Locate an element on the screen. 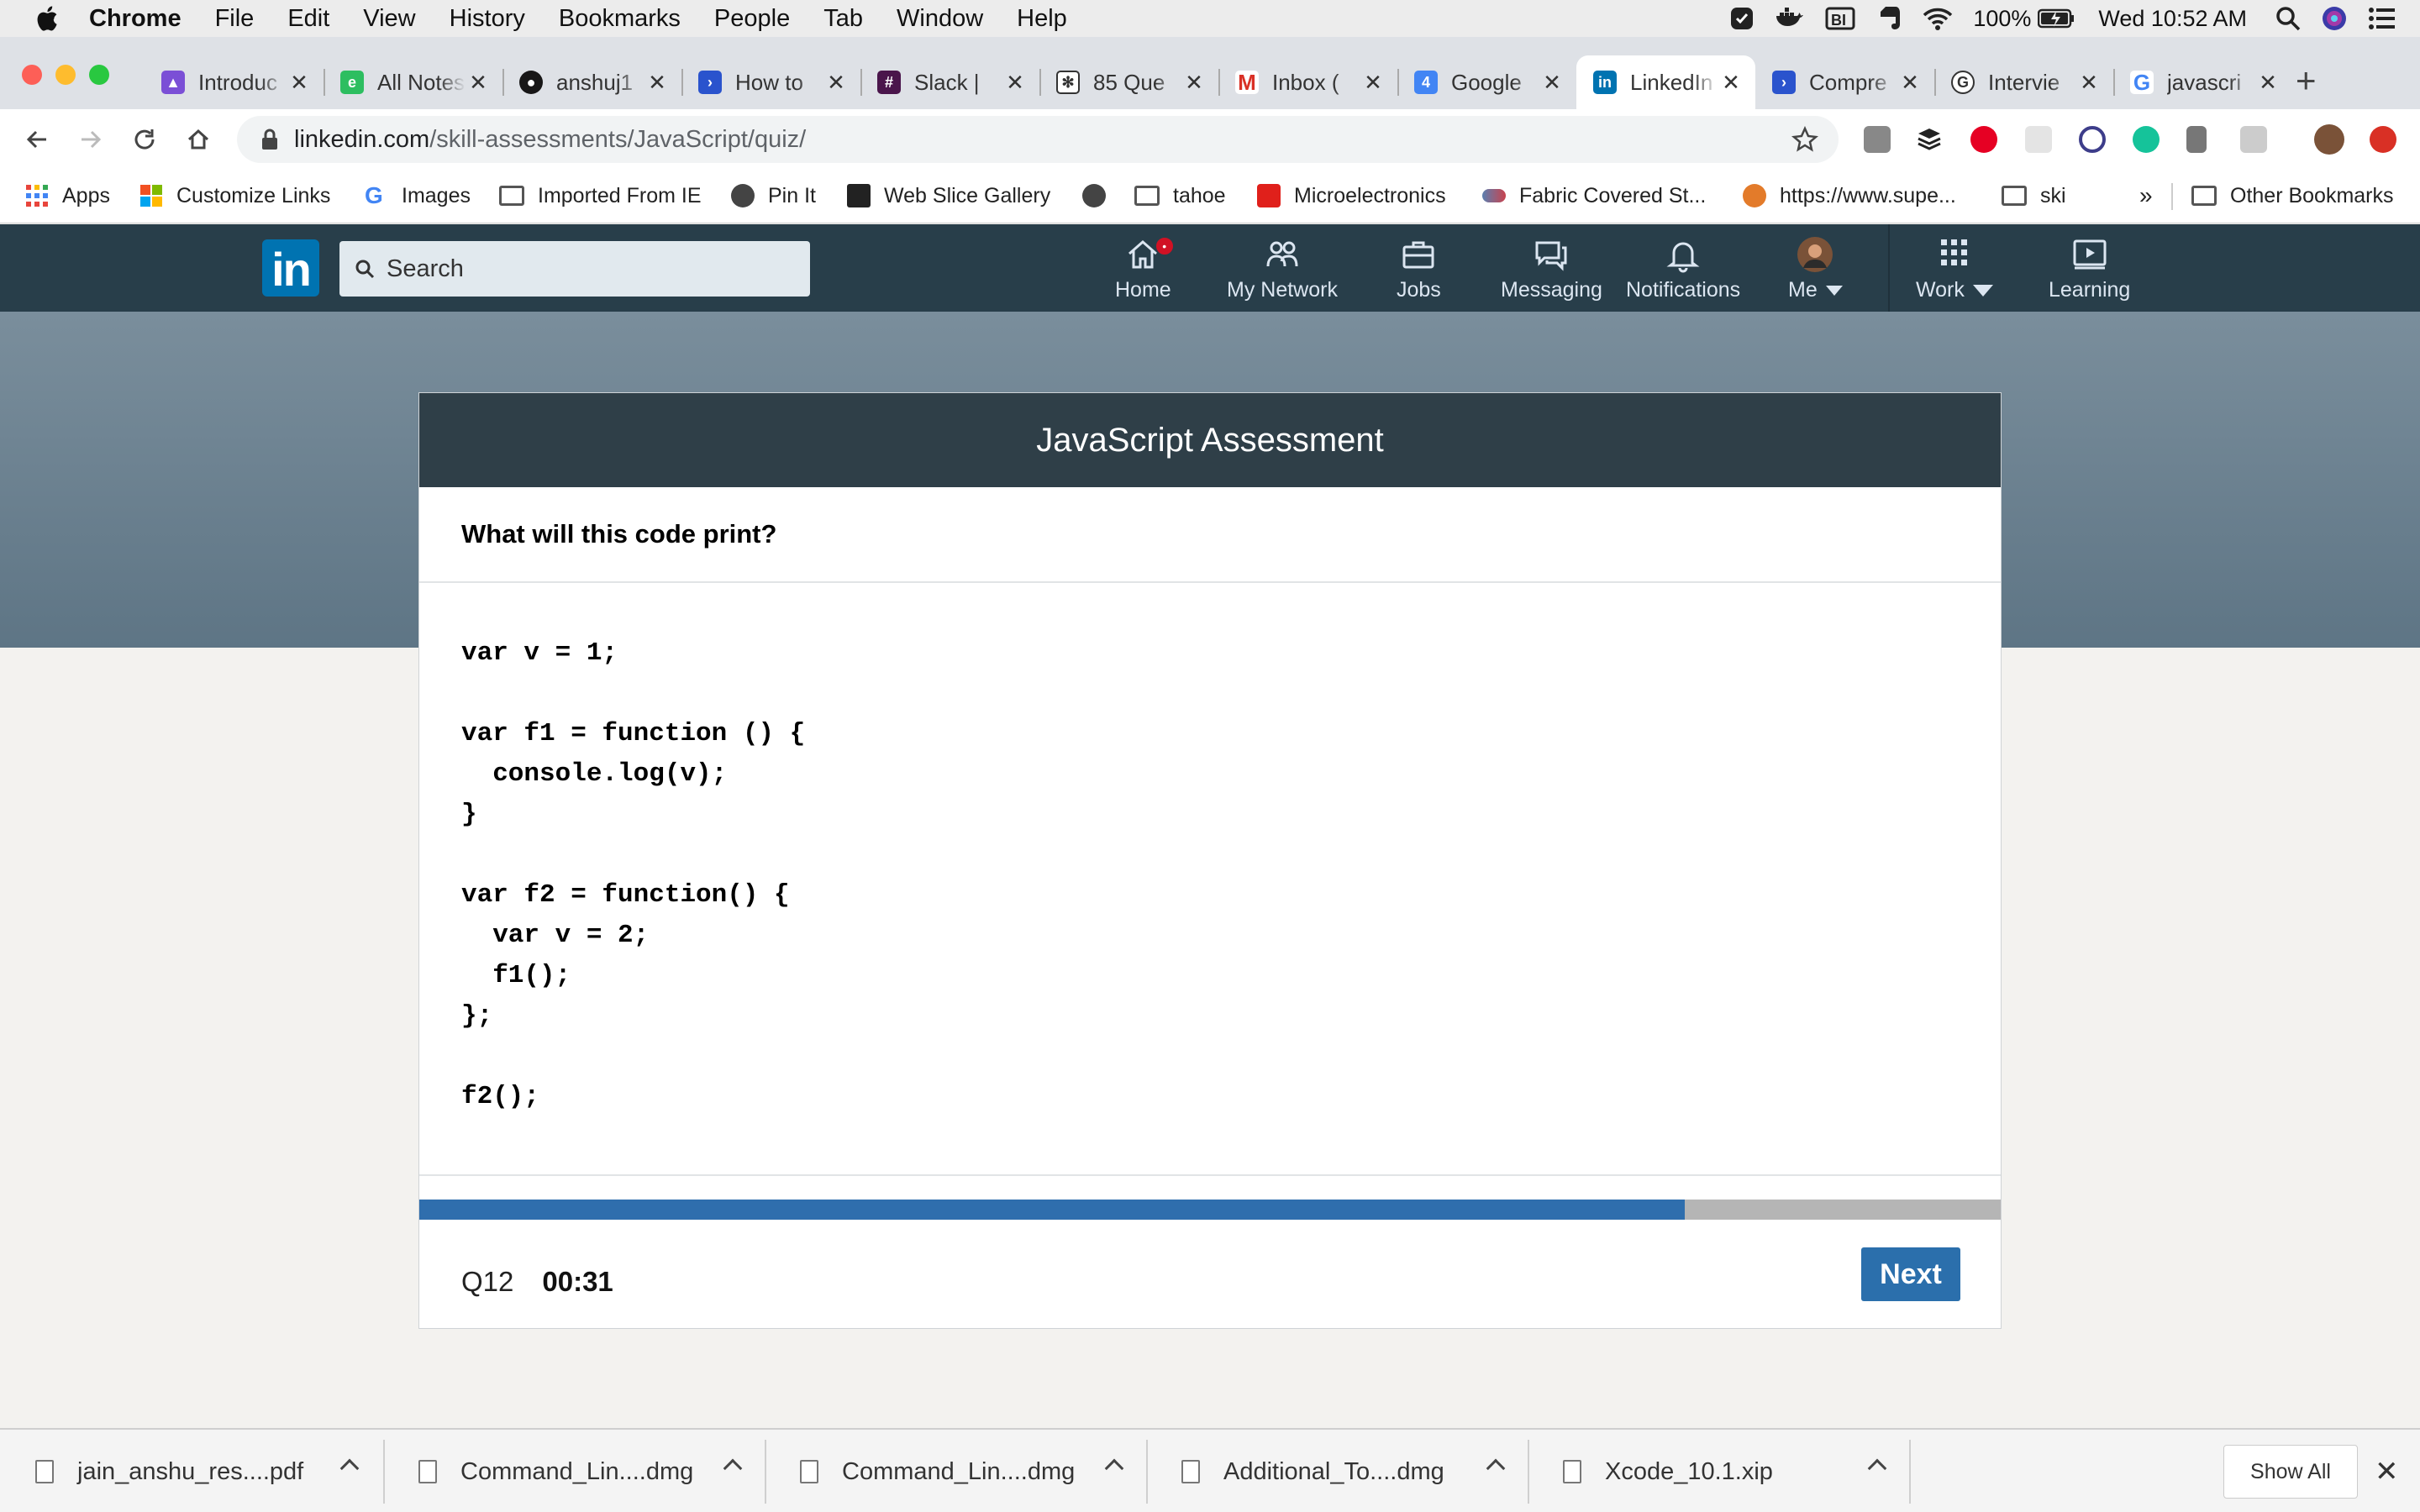 The height and width of the screenshot is (1512, 2420). menu-history: History is located at coordinates (487, 19).